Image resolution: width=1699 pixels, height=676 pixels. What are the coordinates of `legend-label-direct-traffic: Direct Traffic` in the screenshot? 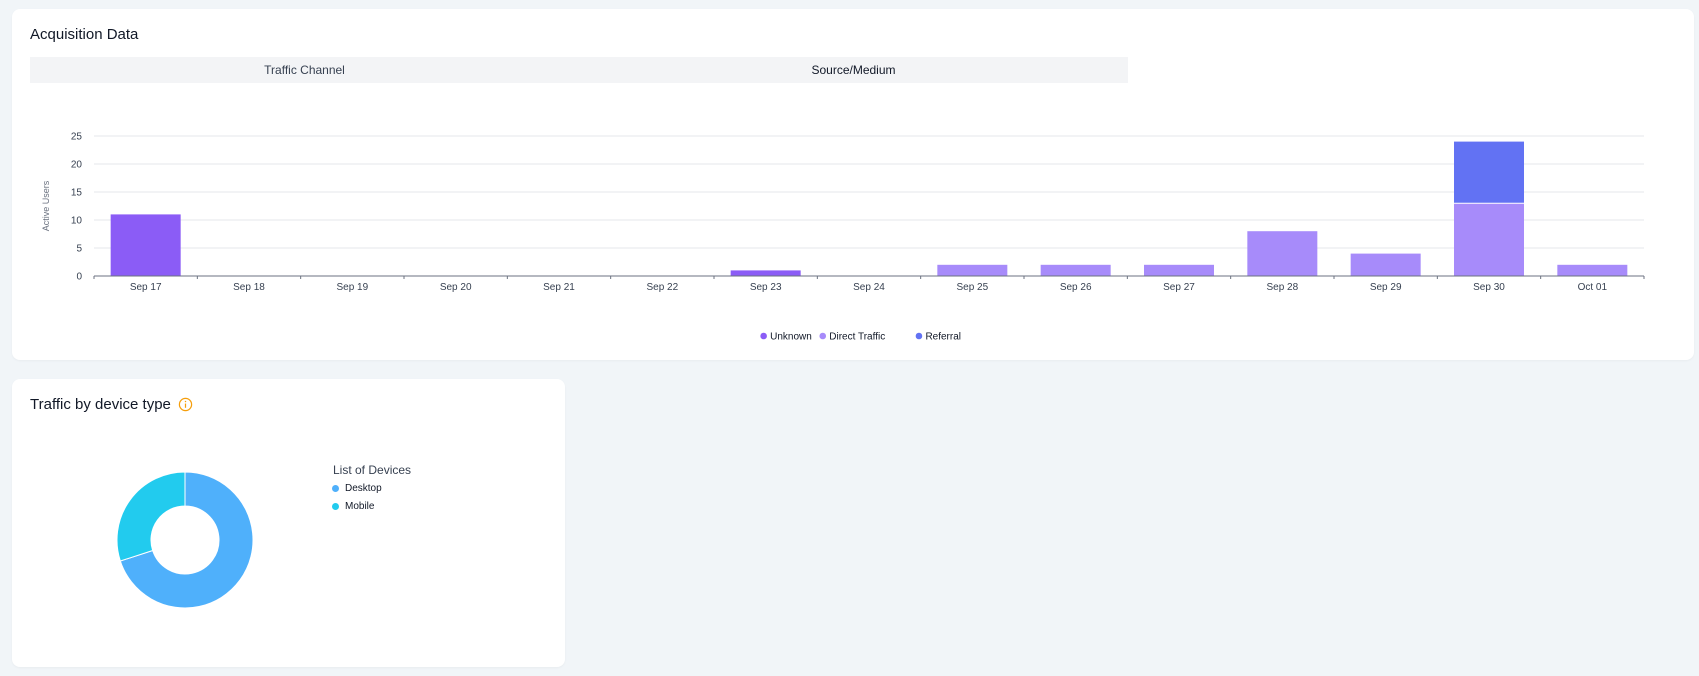 It's located at (857, 337).